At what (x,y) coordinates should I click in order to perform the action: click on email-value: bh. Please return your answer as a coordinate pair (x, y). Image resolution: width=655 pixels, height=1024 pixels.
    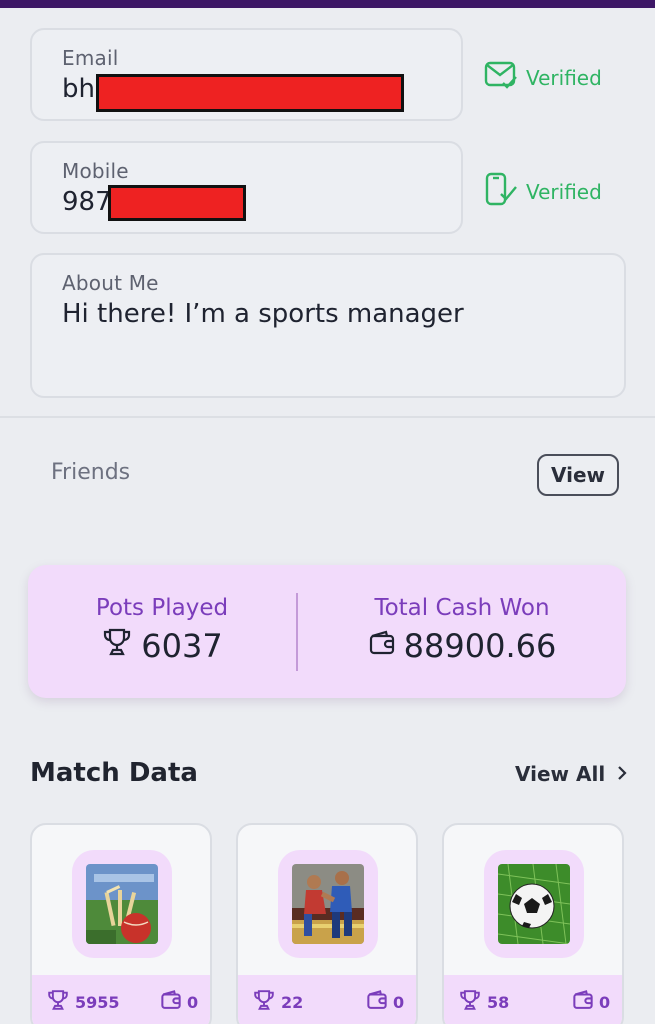
    Looking at the image, I should click on (78, 89).